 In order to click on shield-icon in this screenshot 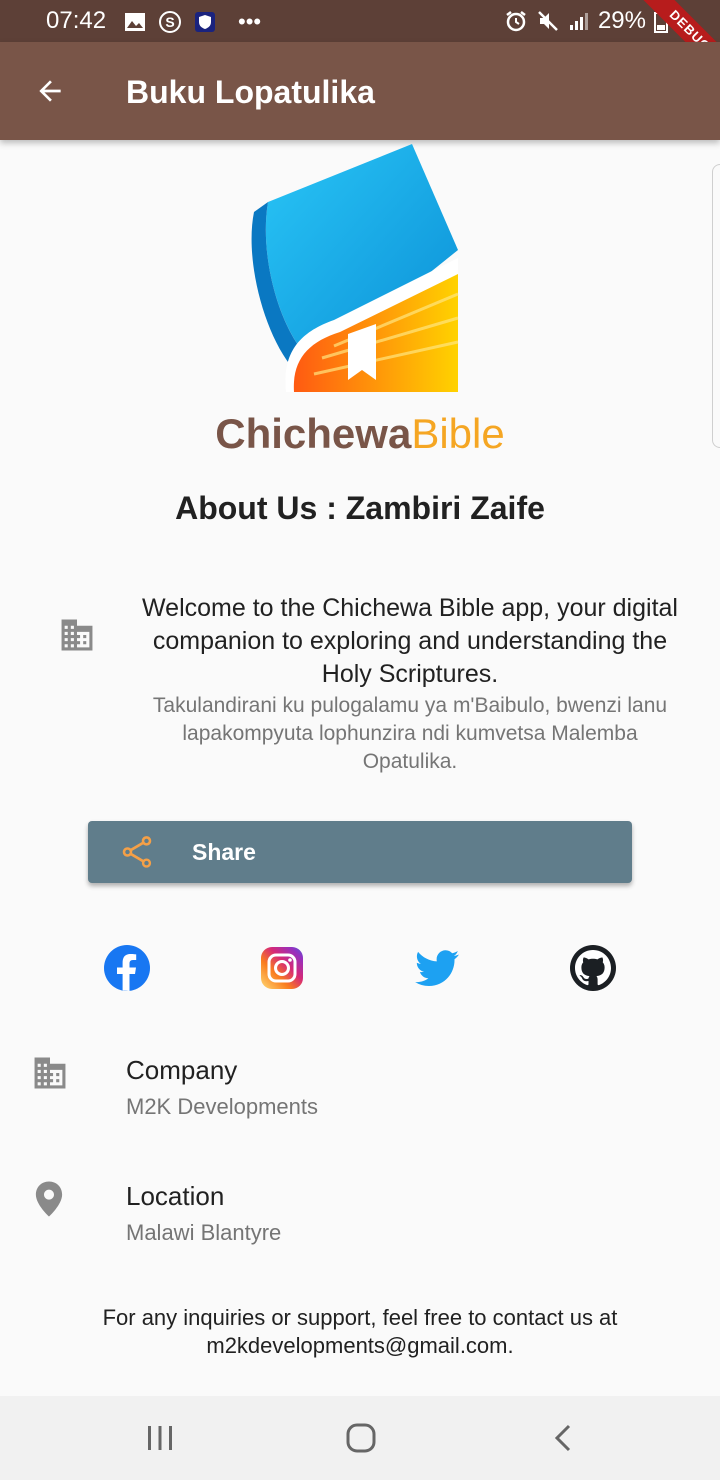, I will do `click(205, 22)`.